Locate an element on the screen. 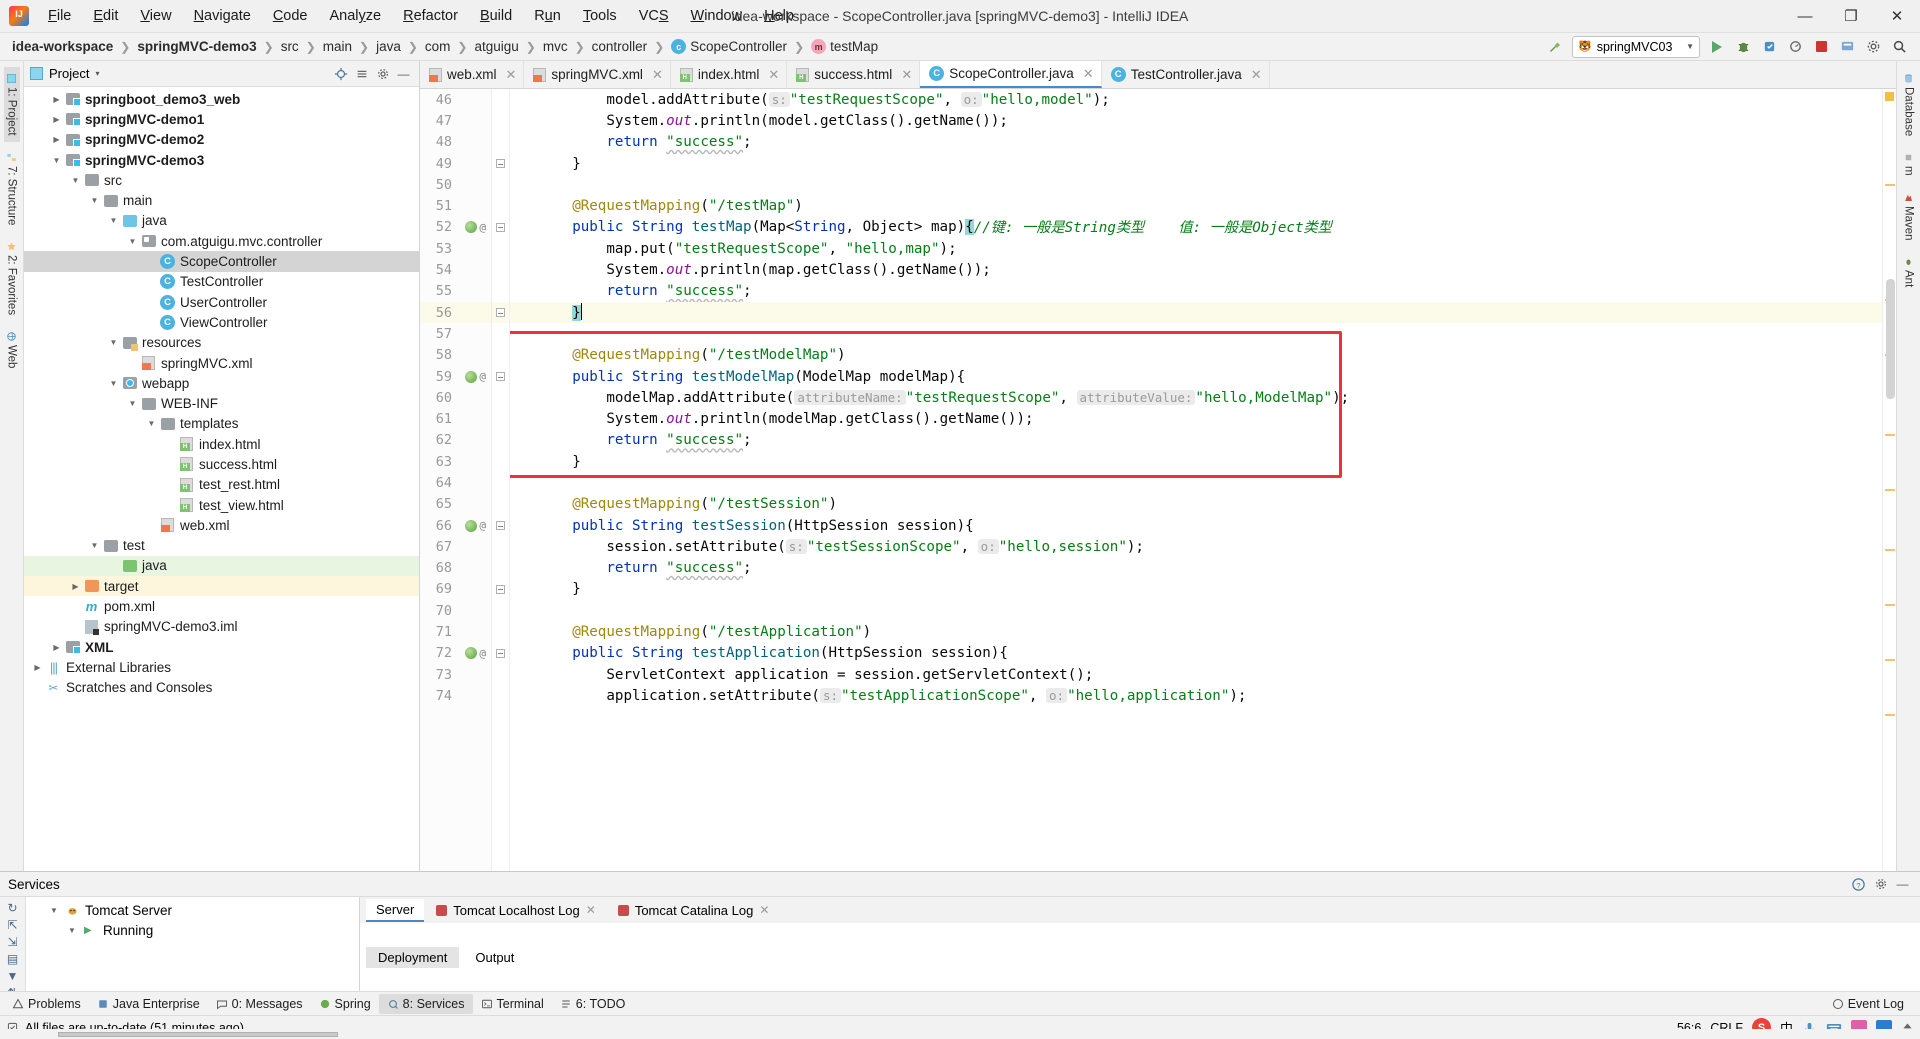 This screenshot has width=1920, height=1039. services-tree-item-tomcat-server: ▼ Tomcat Server is located at coordinates (192, 910).